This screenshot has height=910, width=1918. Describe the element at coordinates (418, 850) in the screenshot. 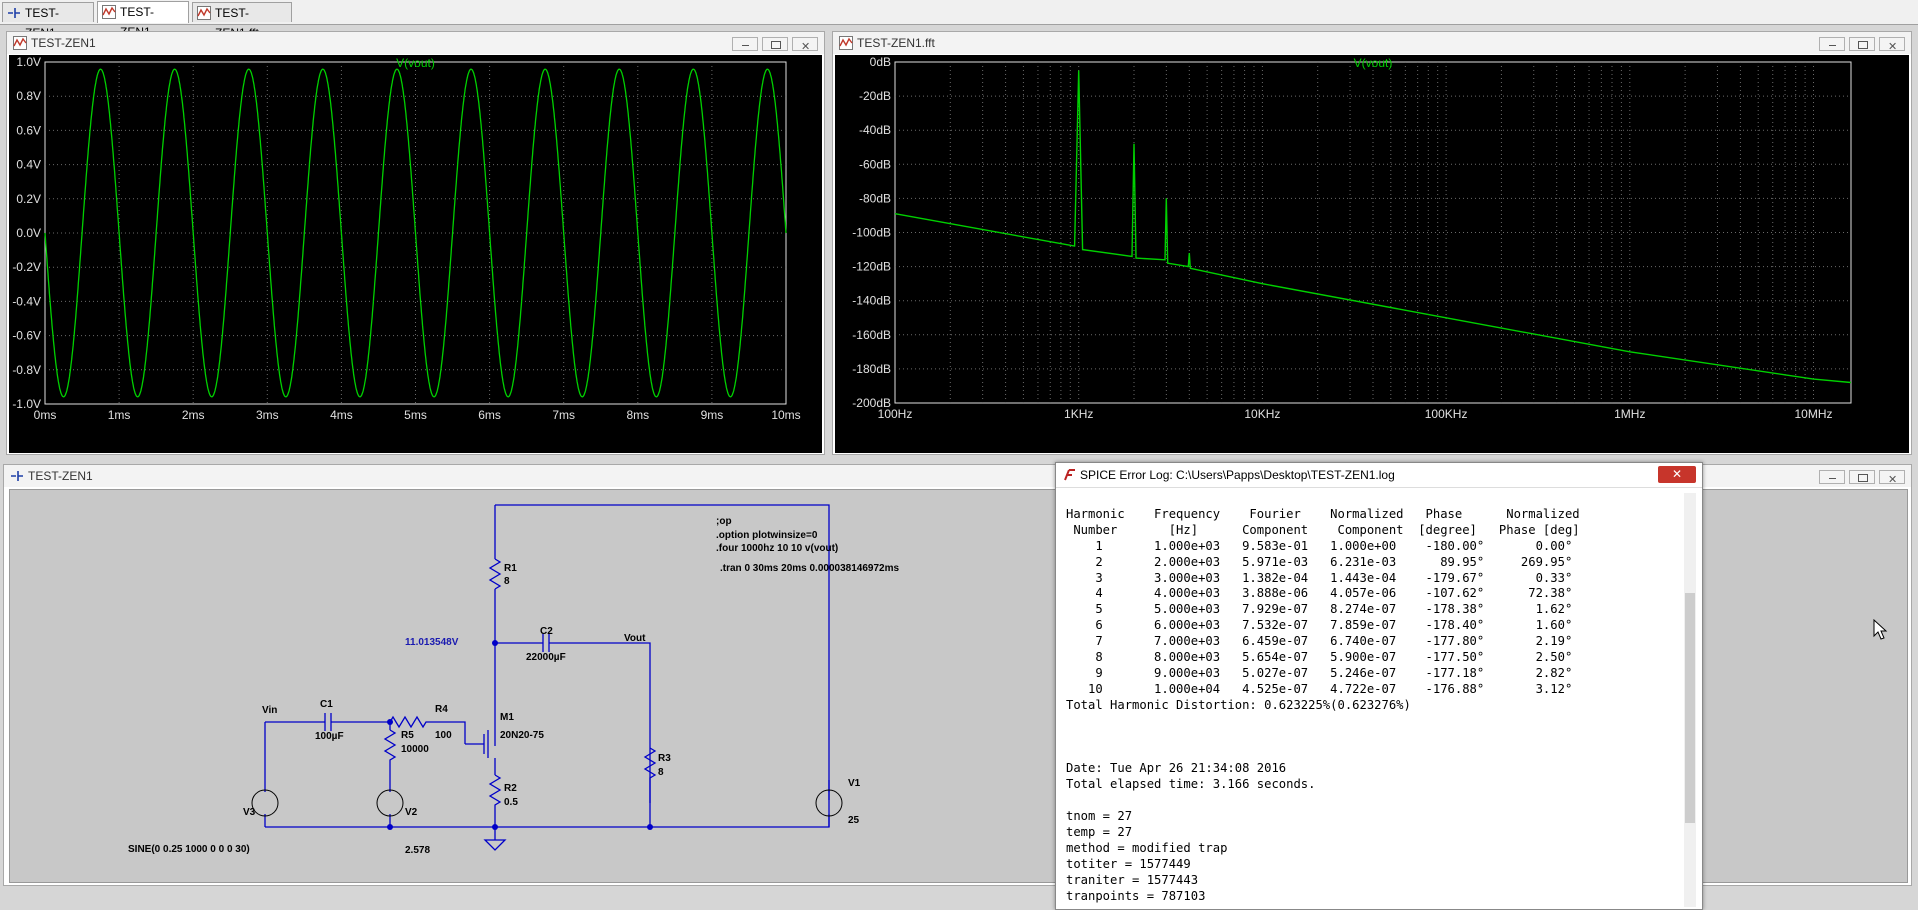

I see `v2-value: 2.578` at that location.